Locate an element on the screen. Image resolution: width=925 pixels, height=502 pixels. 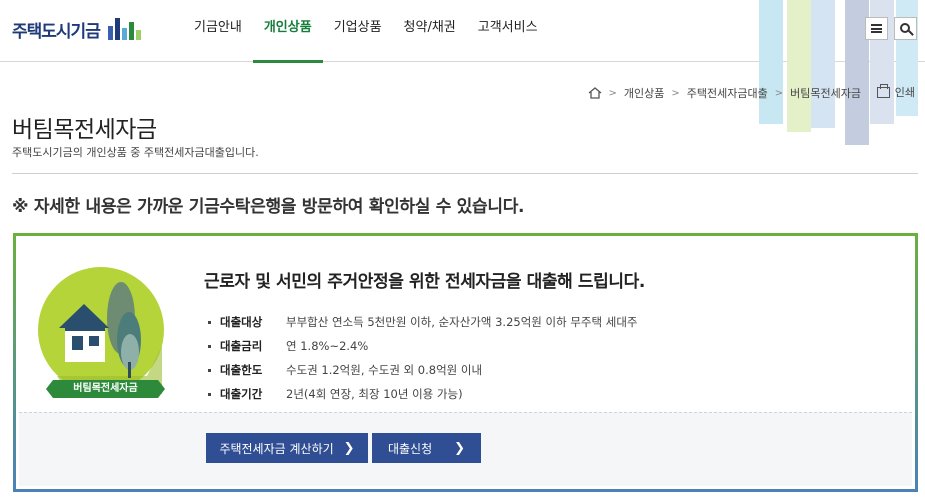
home-icon is located at coordinates (595, 93).